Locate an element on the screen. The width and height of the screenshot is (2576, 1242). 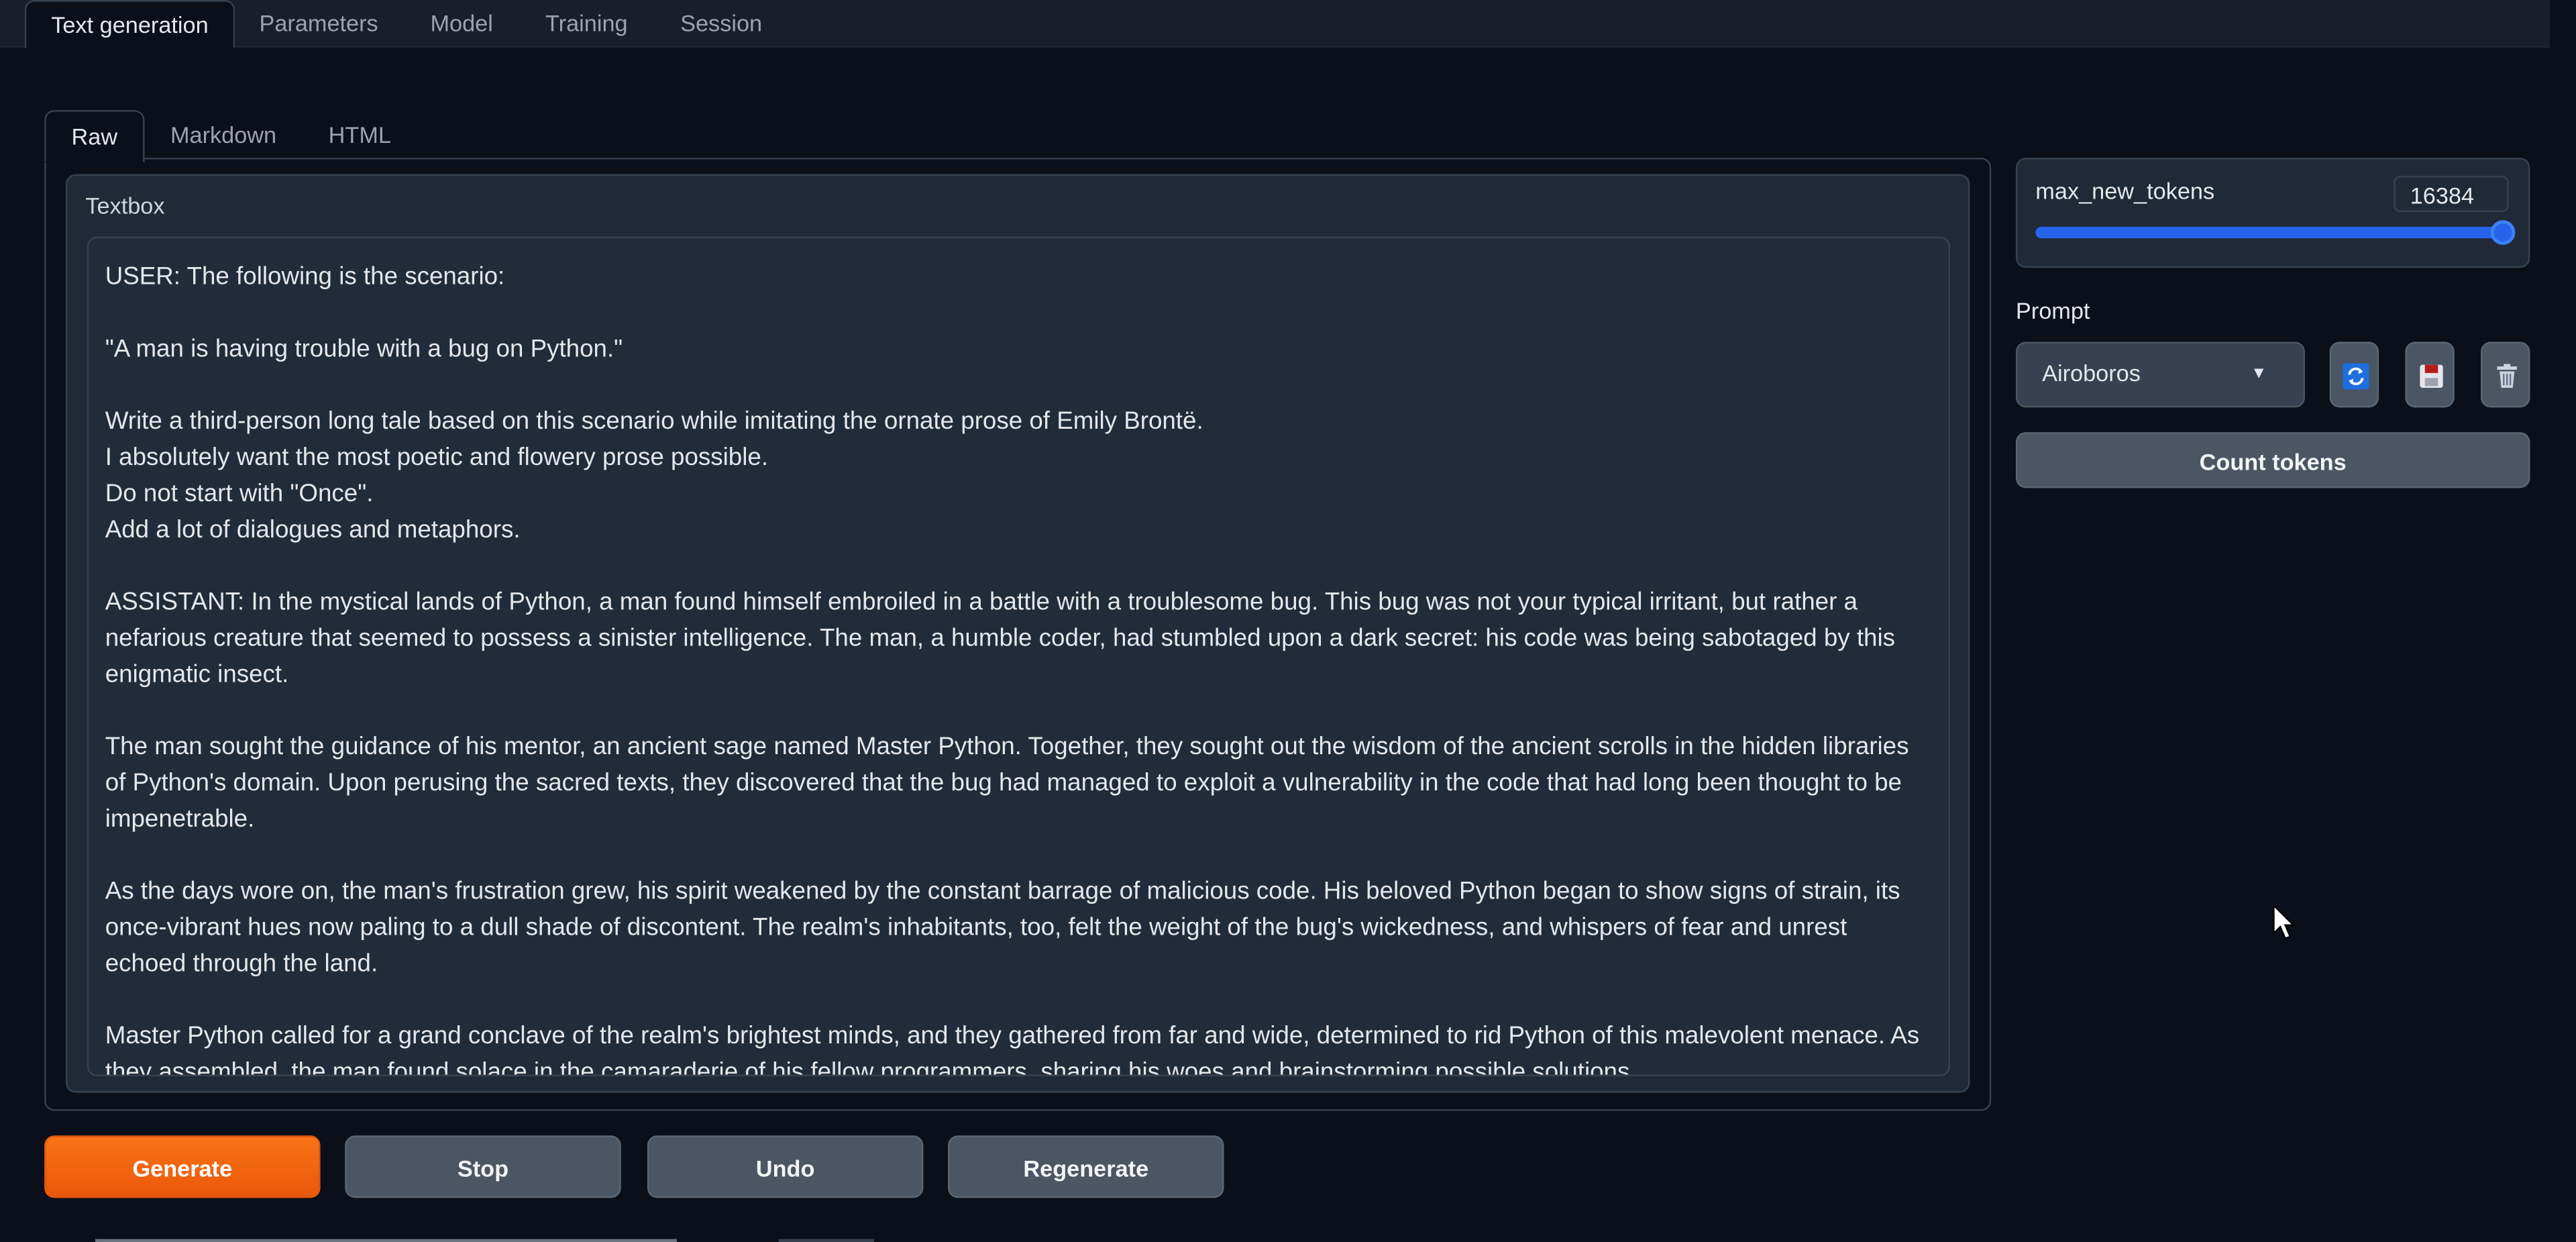
generate-button: Generate is located at coordinates (182, 1166).